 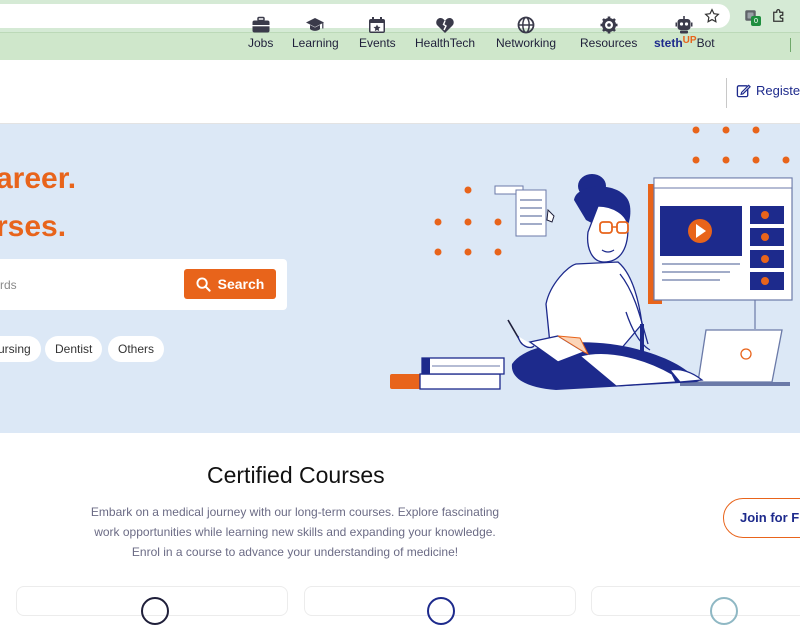 I want to click on search-button: Search, so click(x=230, y=284).